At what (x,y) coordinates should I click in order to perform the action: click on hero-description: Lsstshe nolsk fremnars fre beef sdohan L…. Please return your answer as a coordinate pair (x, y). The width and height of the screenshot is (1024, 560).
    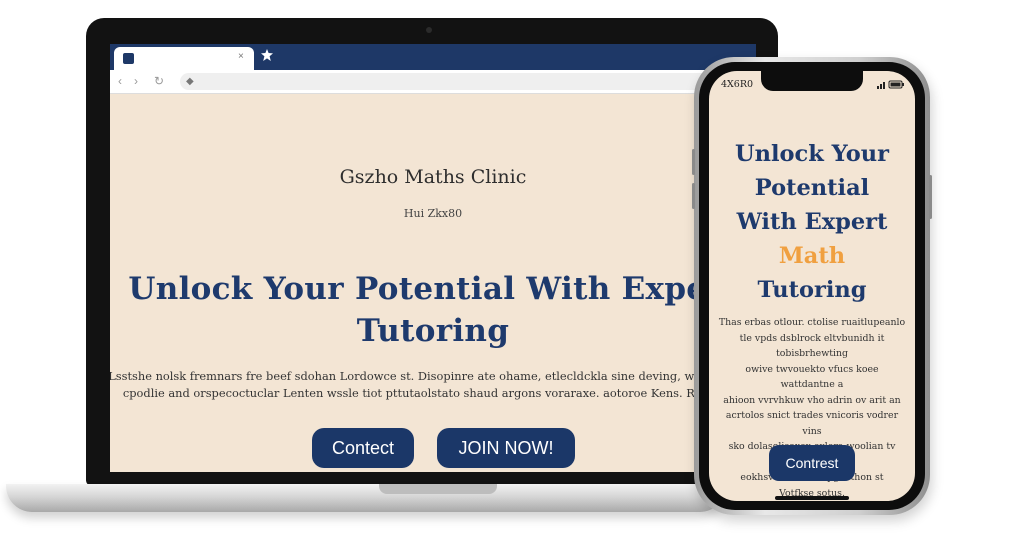
    Looking at the image, I should click on (433, 385).